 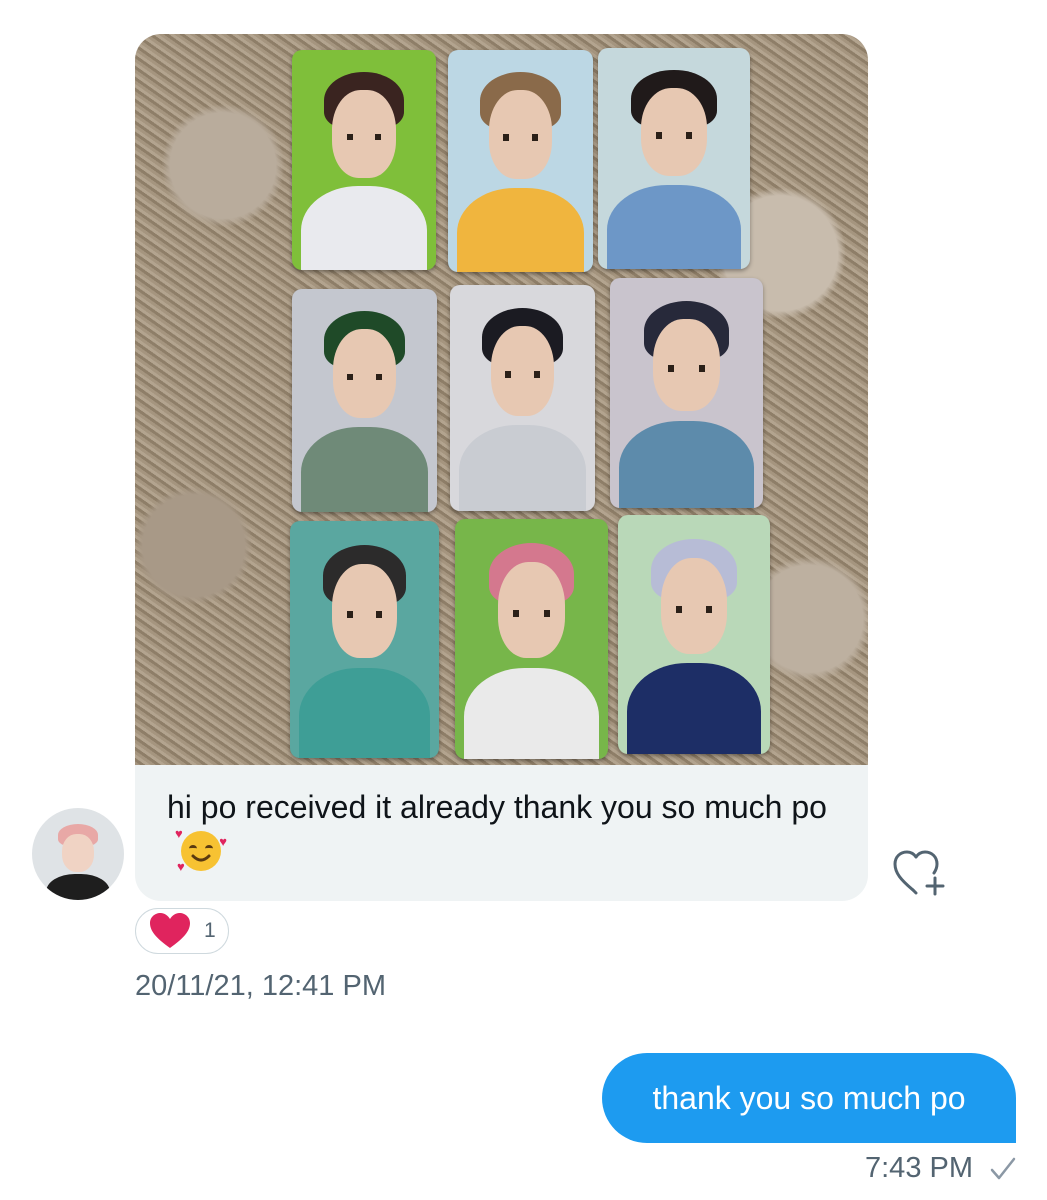 What do you see at coordinates (919, 1168) in the screenshot?
I see `outgoing-timestamp: 7:43 PM` at bounding box center [919, 1168].